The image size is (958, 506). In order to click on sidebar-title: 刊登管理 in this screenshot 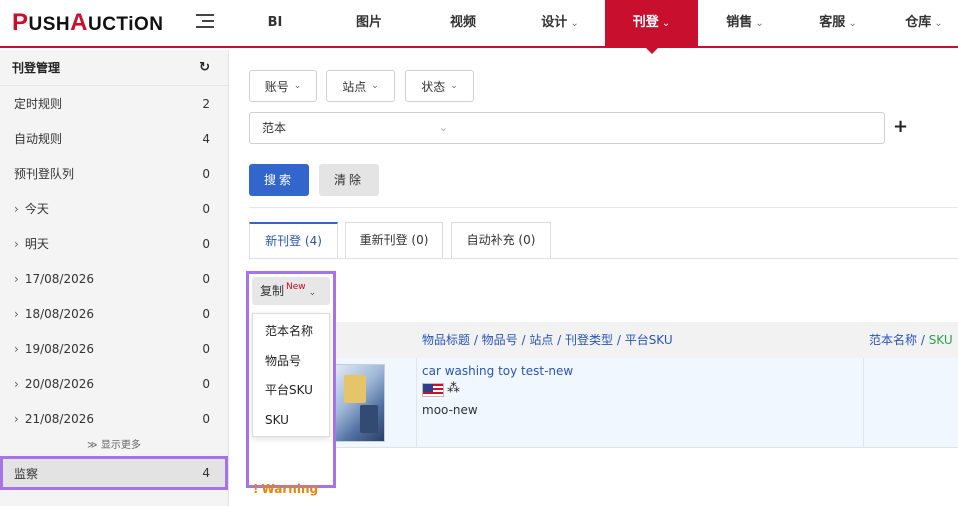, I will do `click(36, 68)`.